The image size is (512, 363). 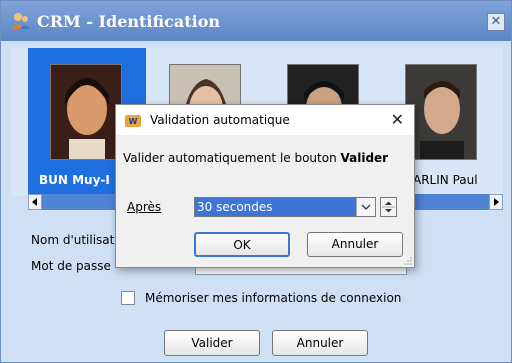 I want to click on window-title: CRM - Identification, so click(x=128, y=21).